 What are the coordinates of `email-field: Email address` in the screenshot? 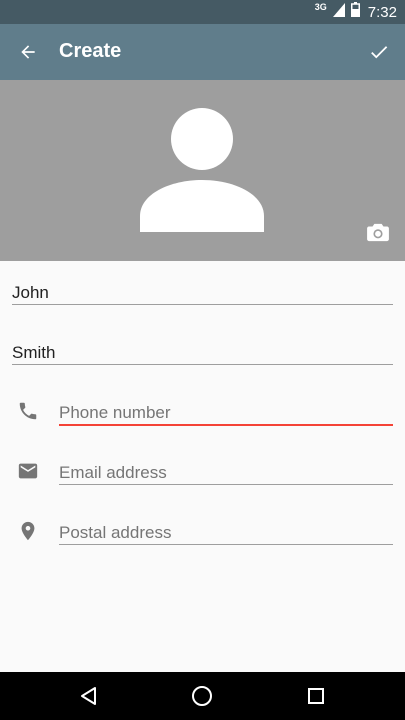 It's located at (226, 474).